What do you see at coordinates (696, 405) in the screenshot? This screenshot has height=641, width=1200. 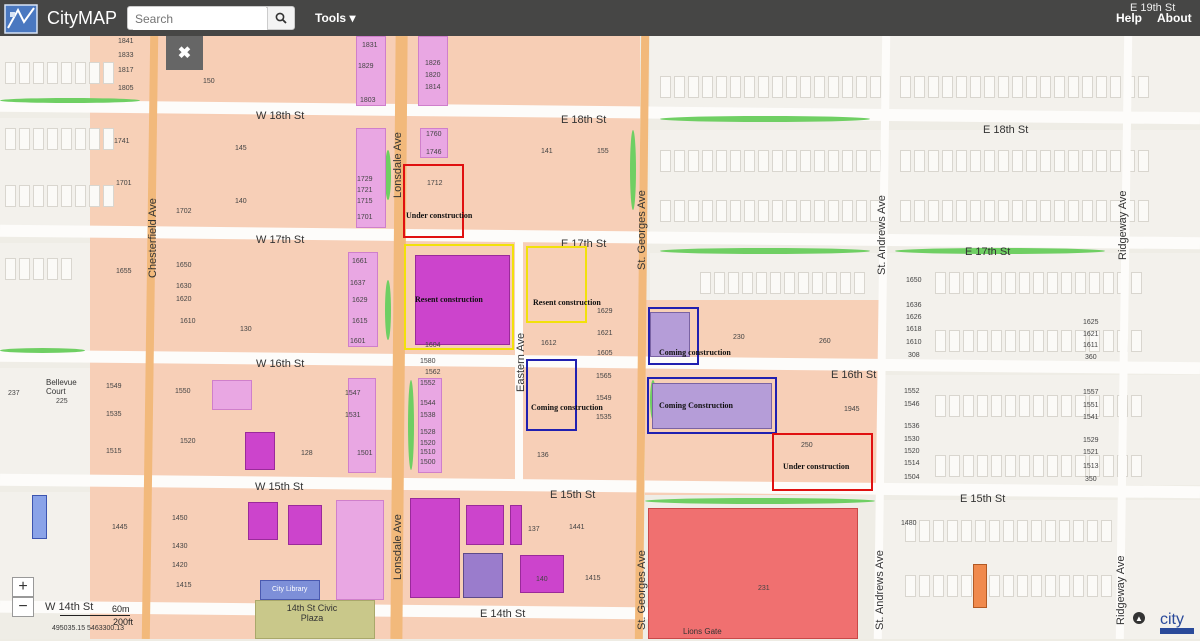 I see `annotation-label: Coming Construction` at bounding box center [696, 405].